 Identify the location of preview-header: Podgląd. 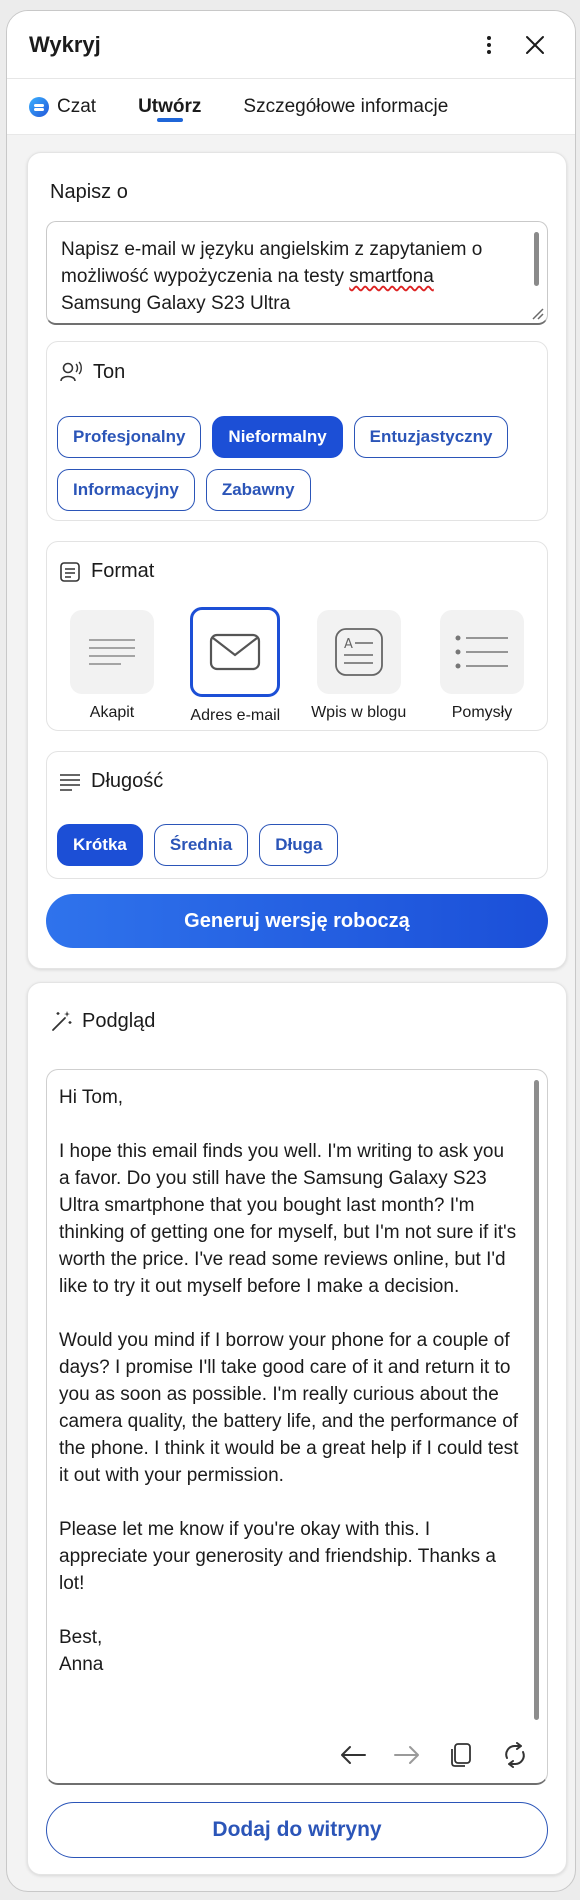
(102, 1021).